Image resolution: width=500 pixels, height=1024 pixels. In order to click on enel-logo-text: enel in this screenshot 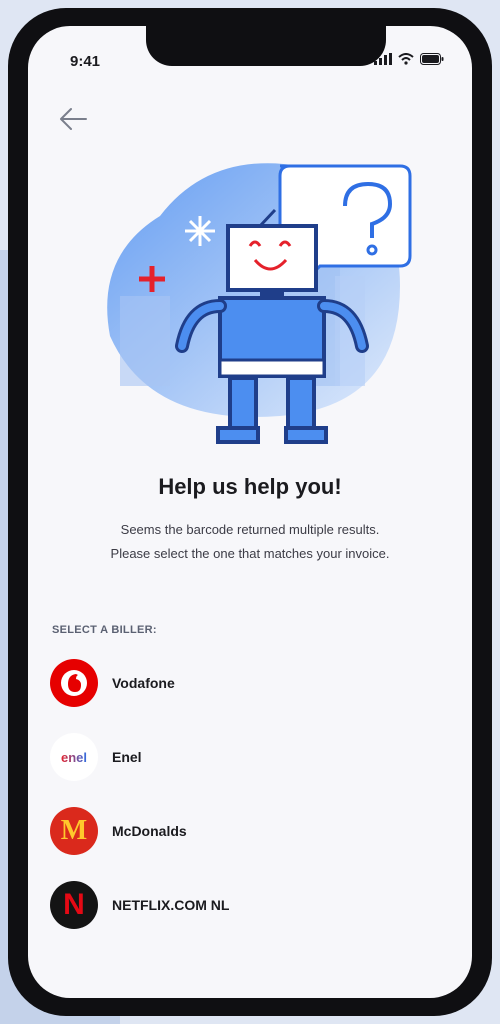, I will do `click(73, 757)`.